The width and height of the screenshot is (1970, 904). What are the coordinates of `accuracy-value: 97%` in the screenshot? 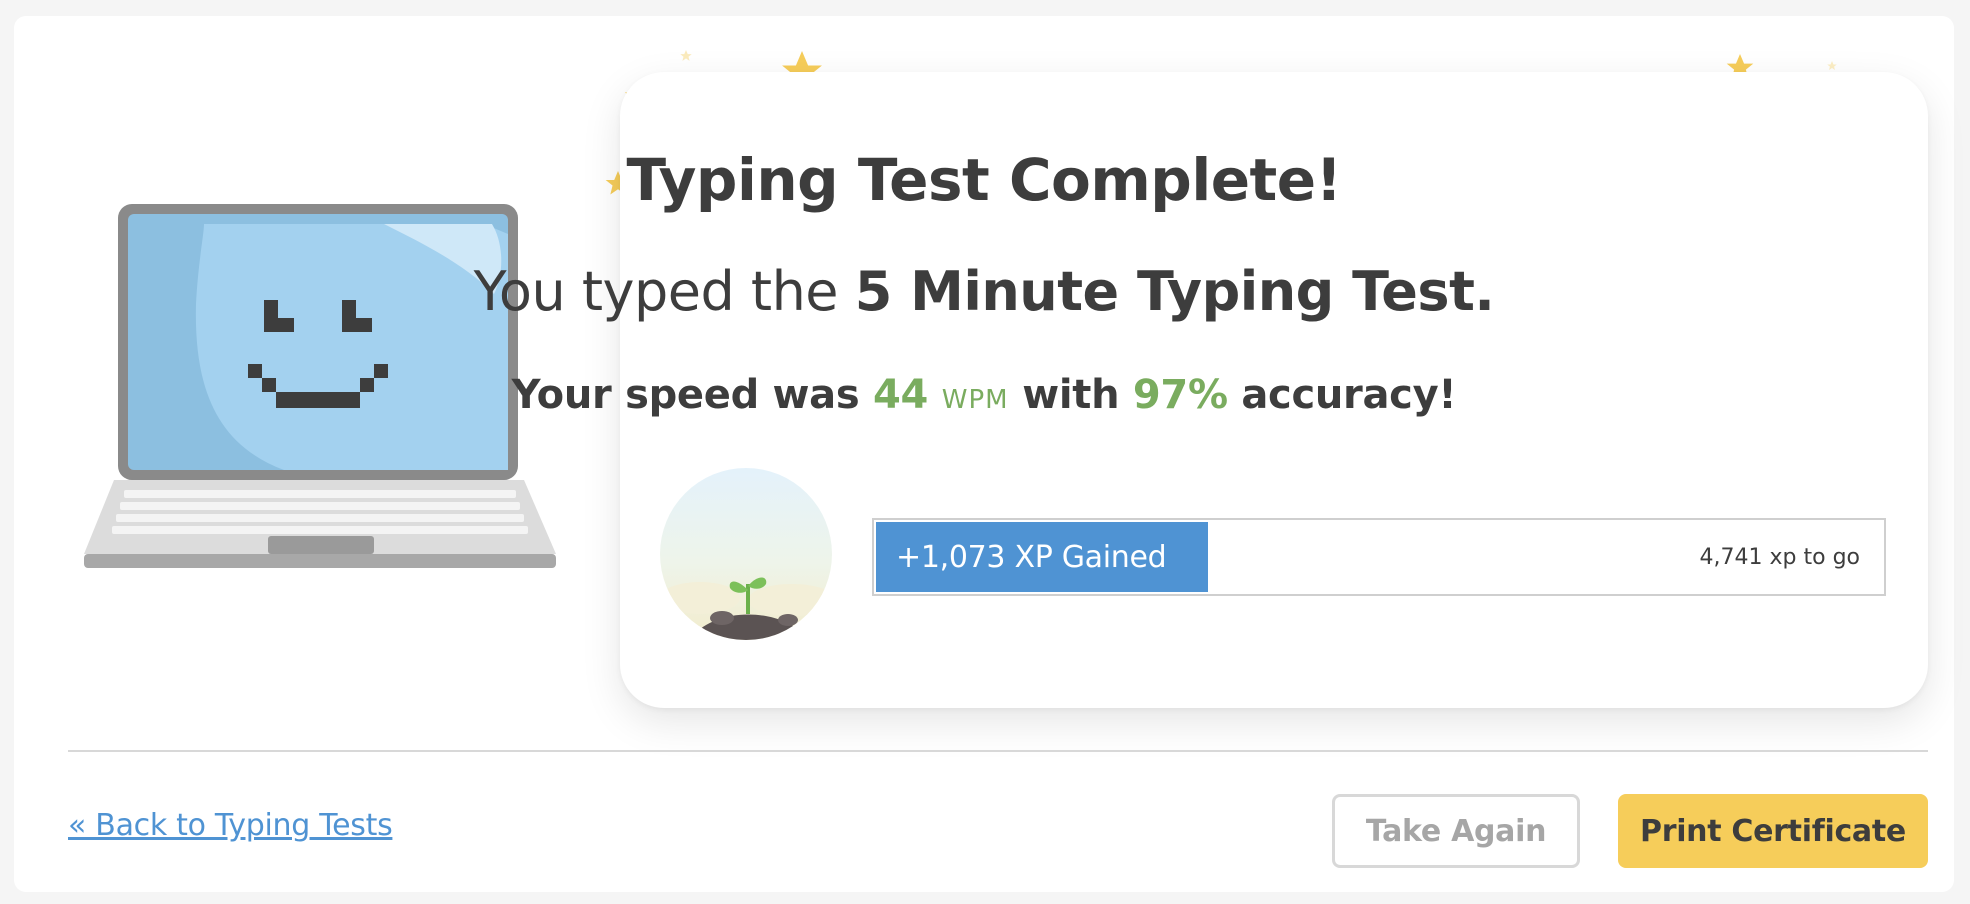 It's located at (1180, 395).